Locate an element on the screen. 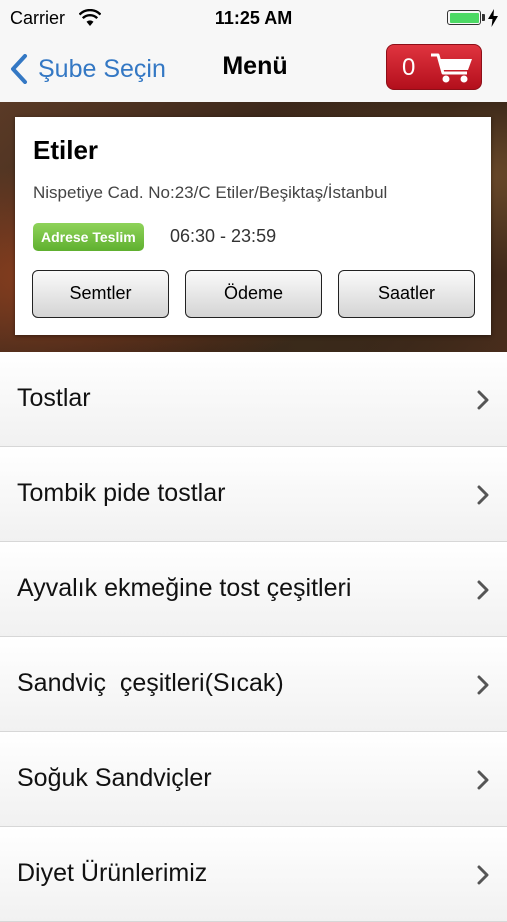  hours-button: Saatler is located at coordinates (406, 294).